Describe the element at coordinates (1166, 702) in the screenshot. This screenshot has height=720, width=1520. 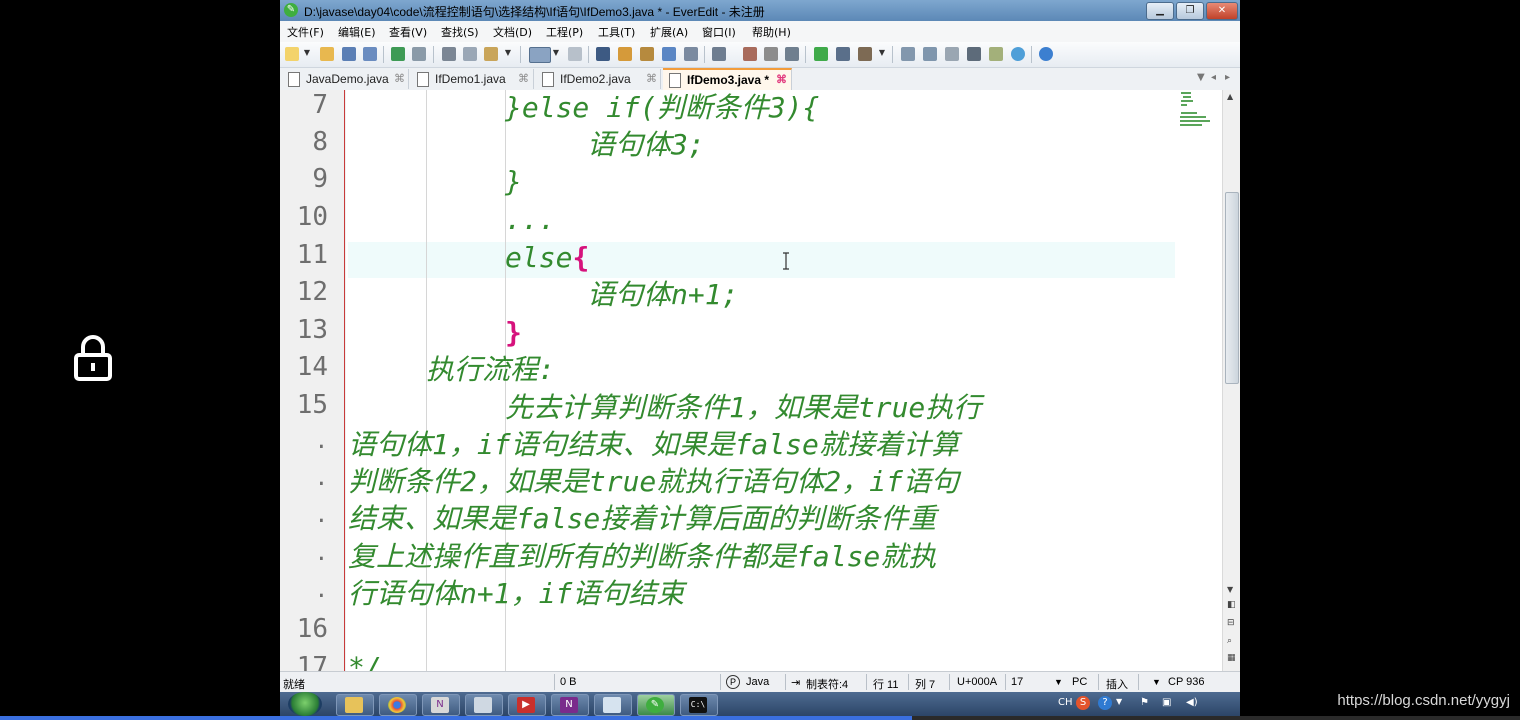
I see `network-icon: ▣` at that location.